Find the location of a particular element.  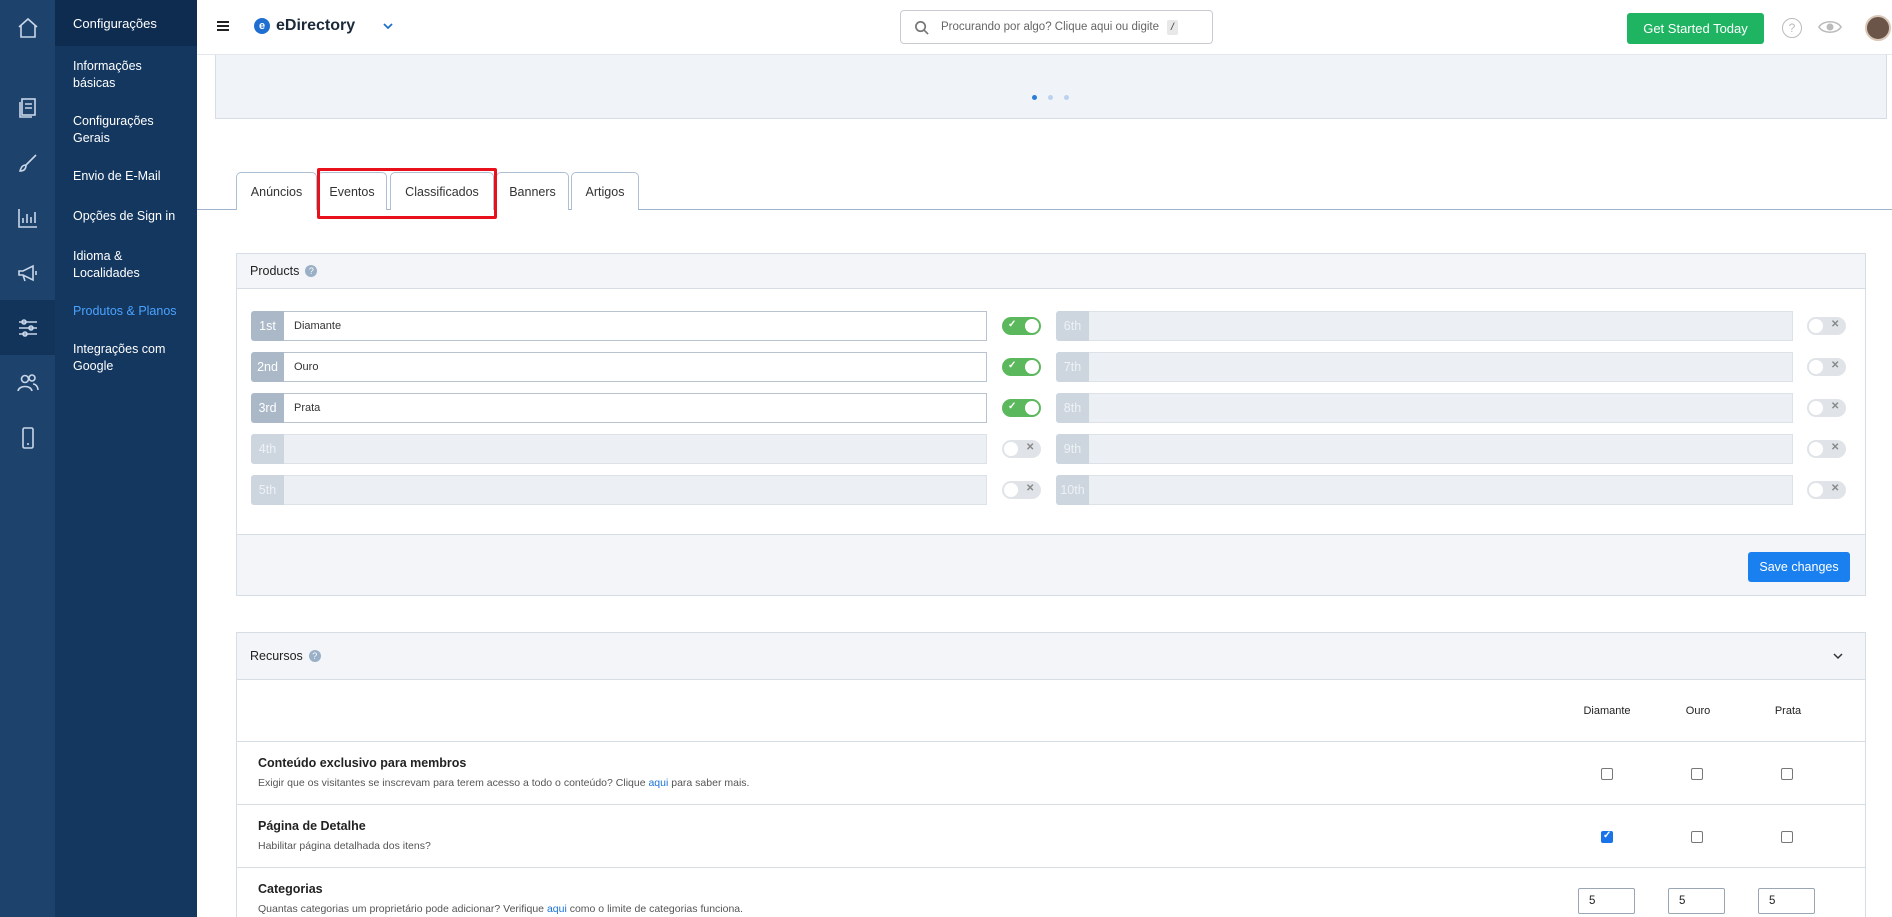

features-header: Recursos ? is located at coordinates (1051, 656).